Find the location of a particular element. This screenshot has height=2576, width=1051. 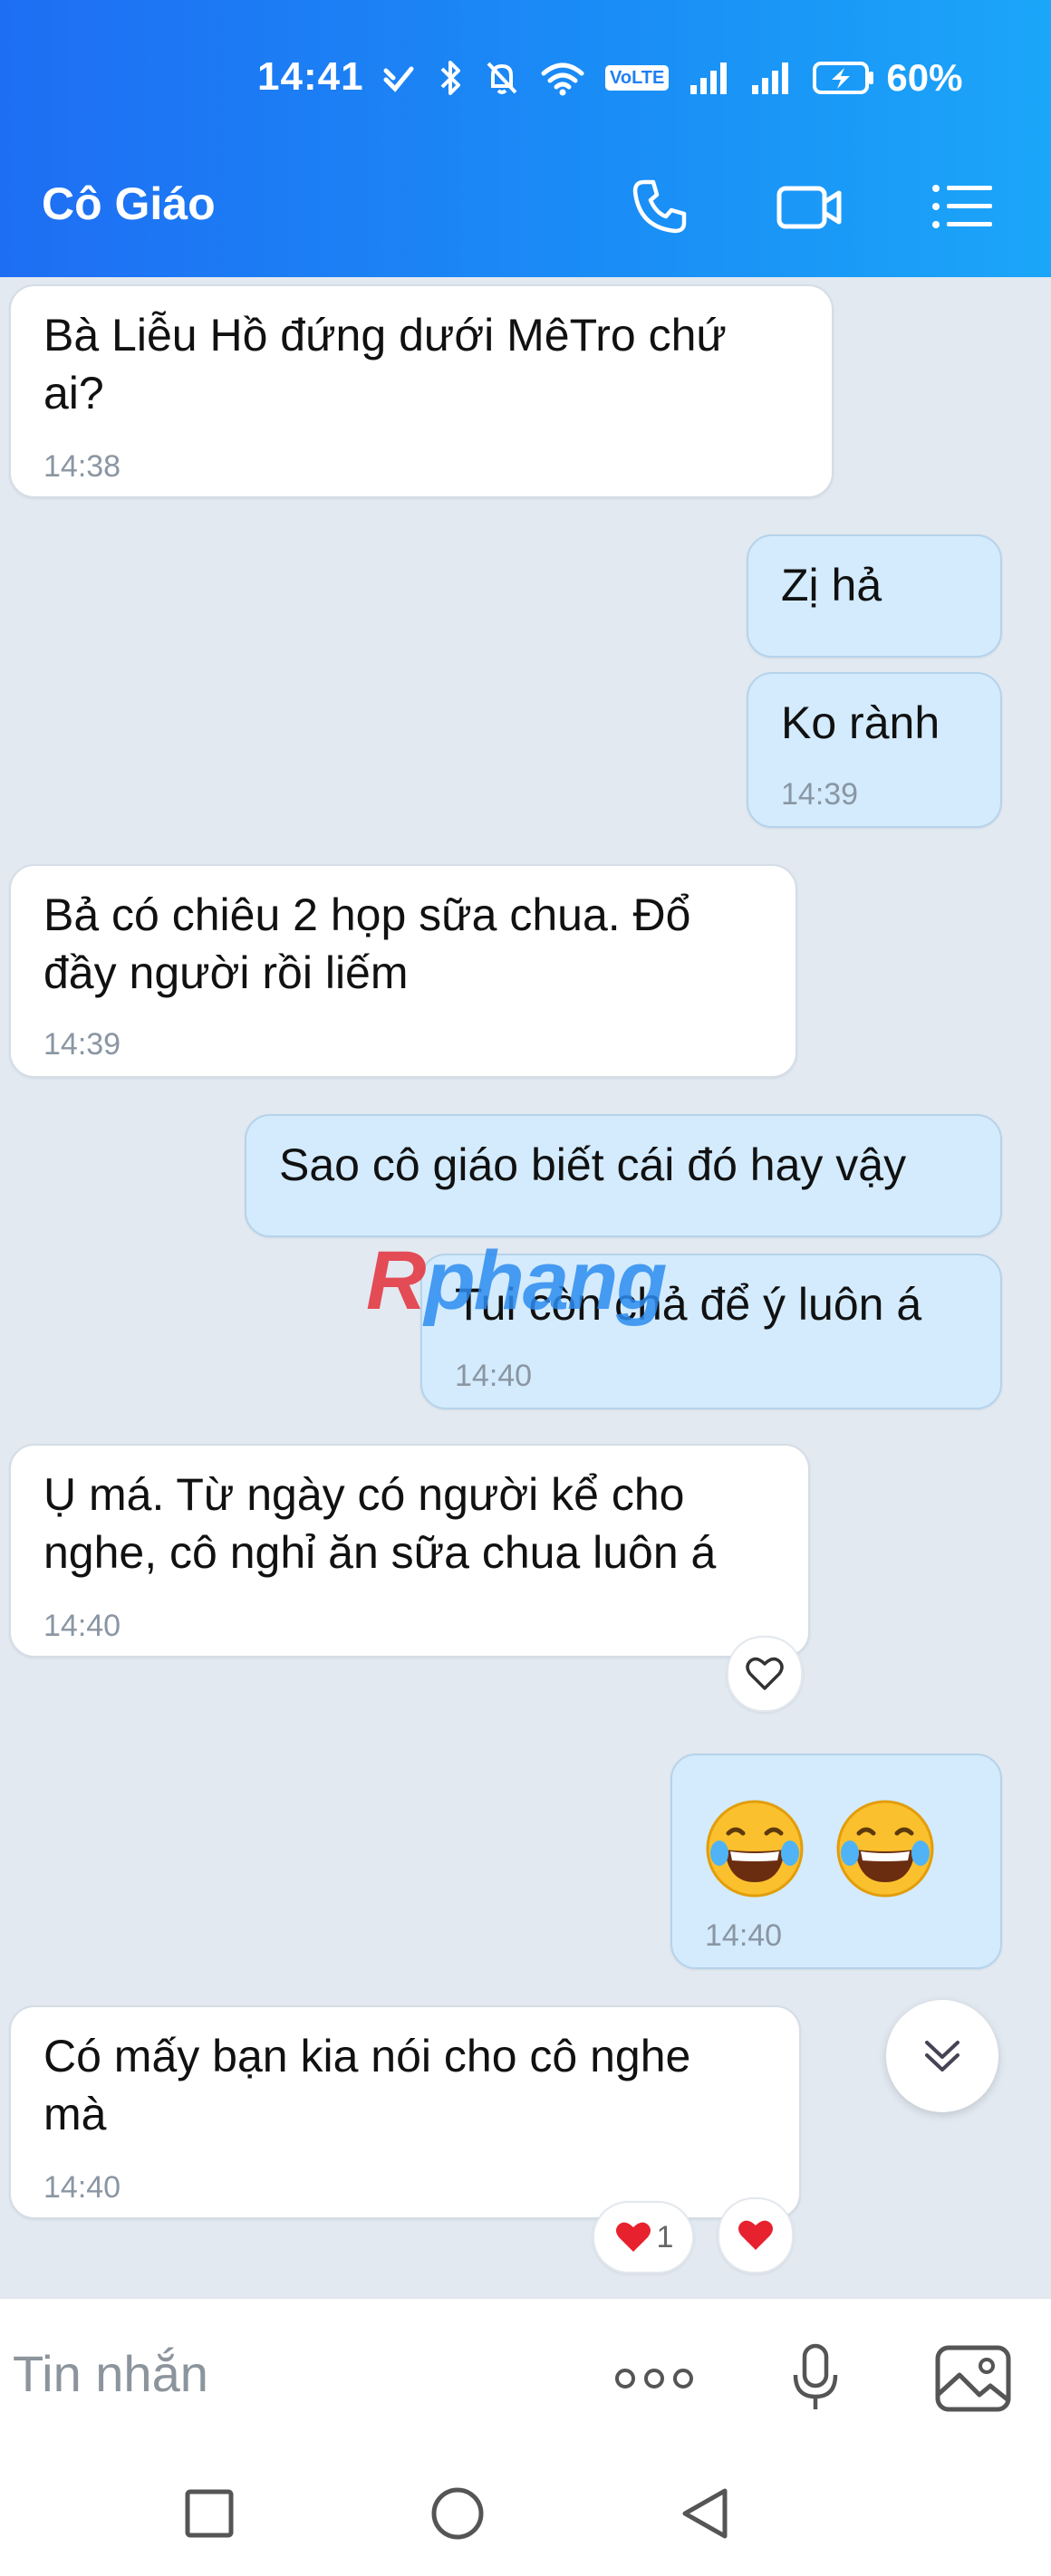

chat-title: Cô Giáo is located at coordinates (129, 204).